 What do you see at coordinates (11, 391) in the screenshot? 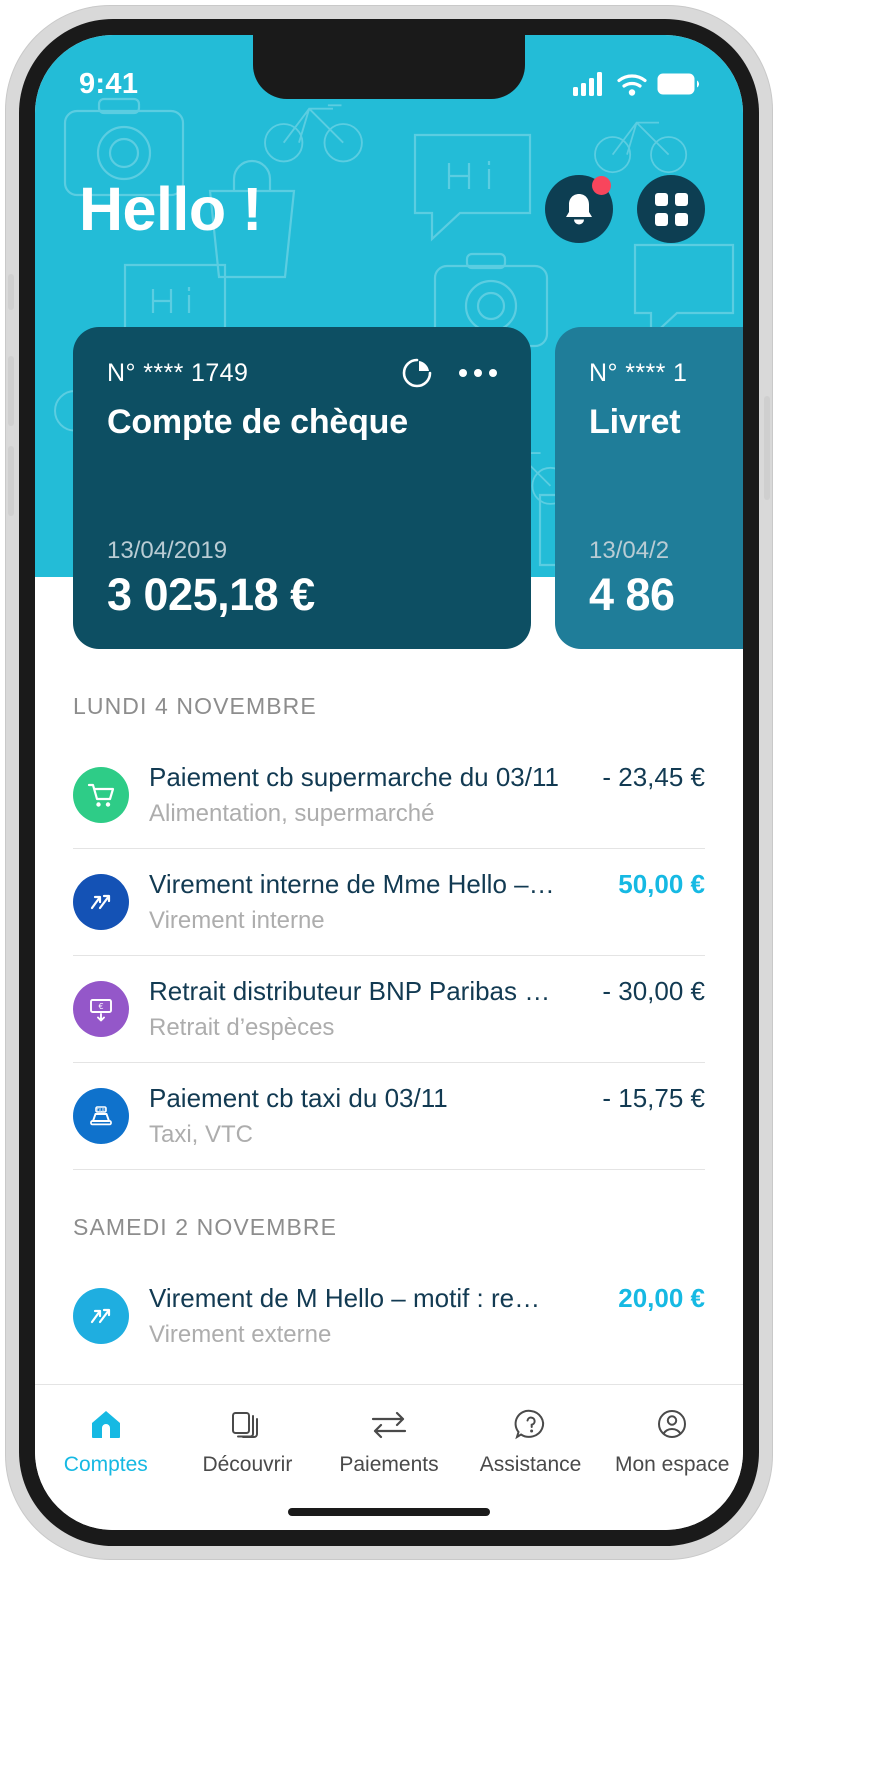
I see `volume-up-button` at bounding box center [11, 391].